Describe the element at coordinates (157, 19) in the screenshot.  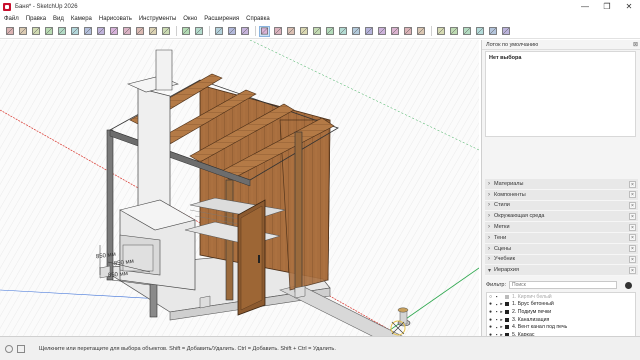
I see `menu-tools: Инструменты` at that location.